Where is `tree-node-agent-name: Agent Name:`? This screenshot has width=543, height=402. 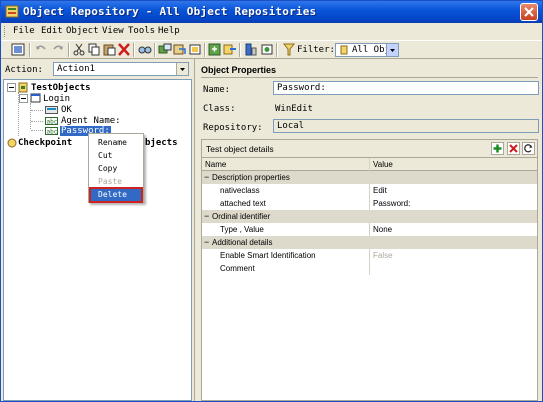 tree-node-agent-name: Agent Name: is located at coordinates (91, 121).